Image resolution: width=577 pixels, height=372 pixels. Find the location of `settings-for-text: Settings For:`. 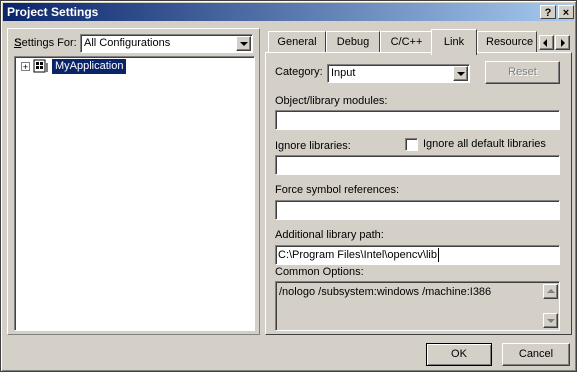

settings-for-text: Settings For: is located at coordinates (45, 43).